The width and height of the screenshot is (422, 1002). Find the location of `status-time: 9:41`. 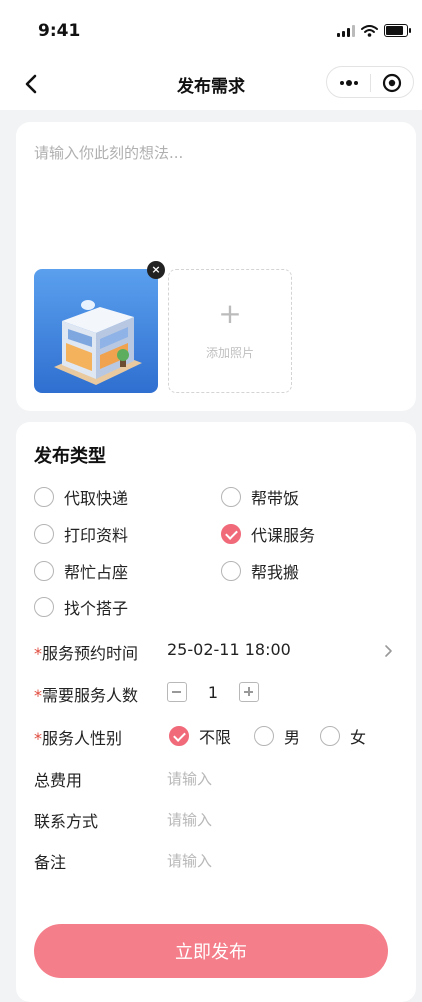

status-time: 9:41 is located at coordinates (59, 31).